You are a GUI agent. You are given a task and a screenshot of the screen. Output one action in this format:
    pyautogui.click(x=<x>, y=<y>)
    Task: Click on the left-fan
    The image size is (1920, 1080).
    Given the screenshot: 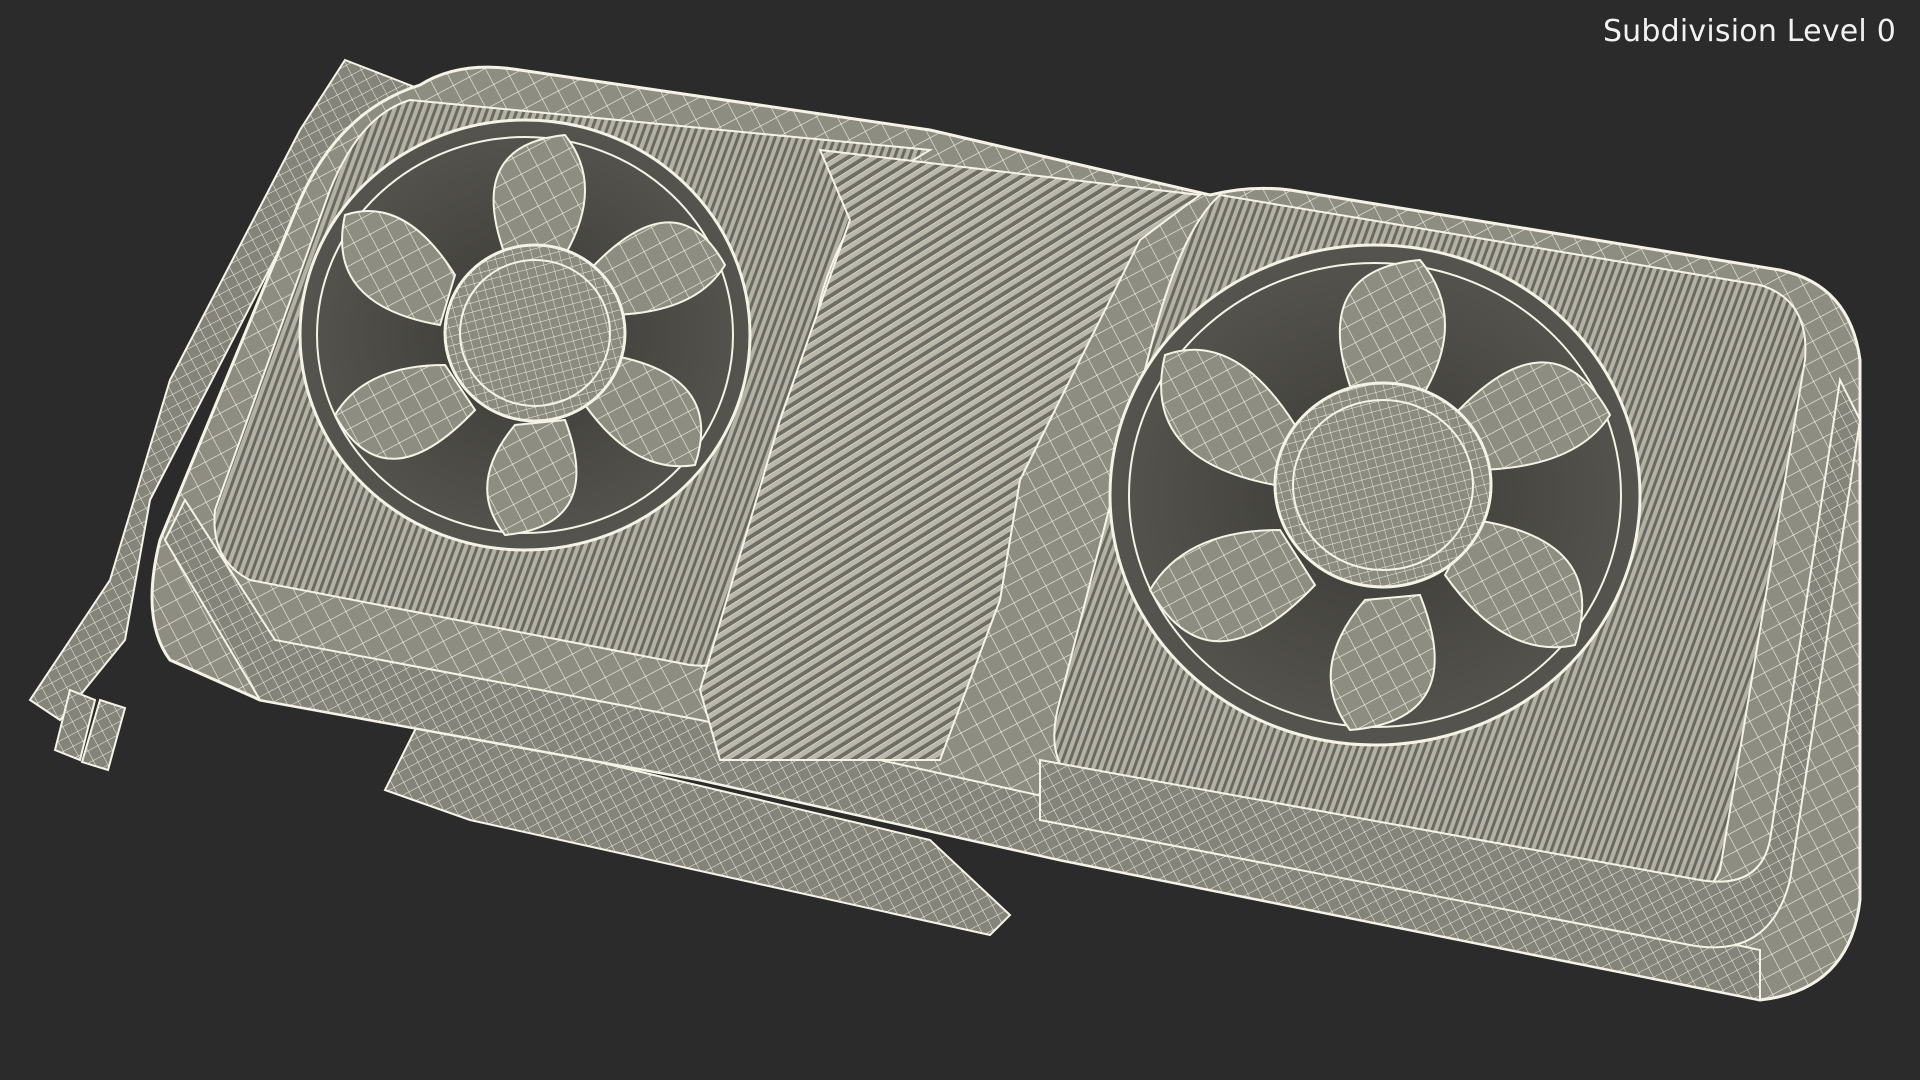 What is the action you would take?
    pyautogui.click(x=525, y=335)
    